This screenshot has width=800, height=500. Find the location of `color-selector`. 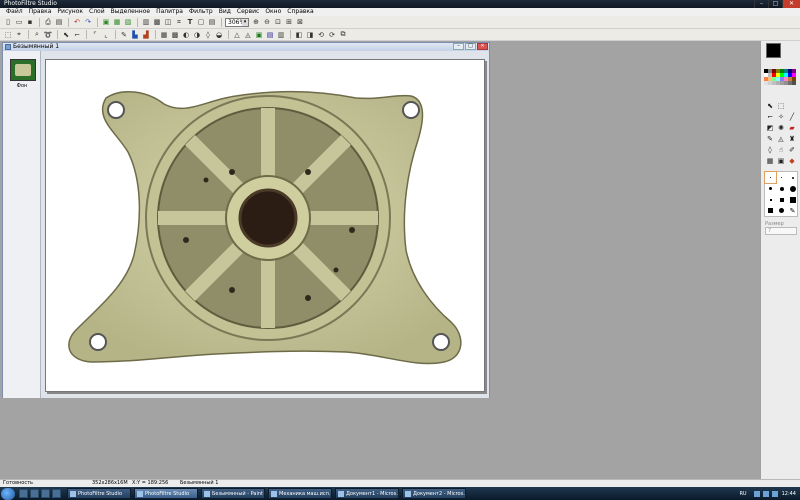

color-selector is located at coordinates (781, 54).